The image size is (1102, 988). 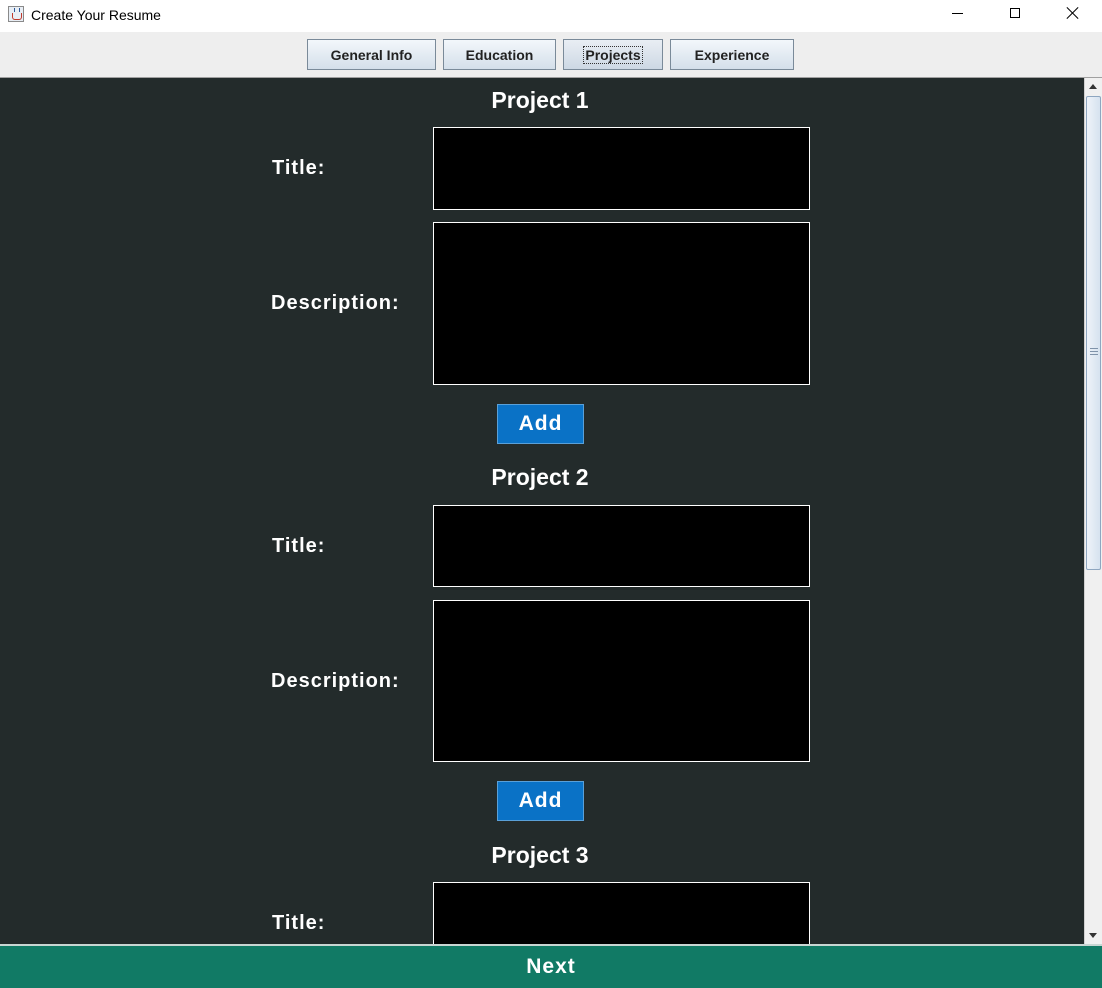 What do you see at coordinates (621, 681) in the screenshot?
I see `project-2-description-field` at bounding box center [621, 681].